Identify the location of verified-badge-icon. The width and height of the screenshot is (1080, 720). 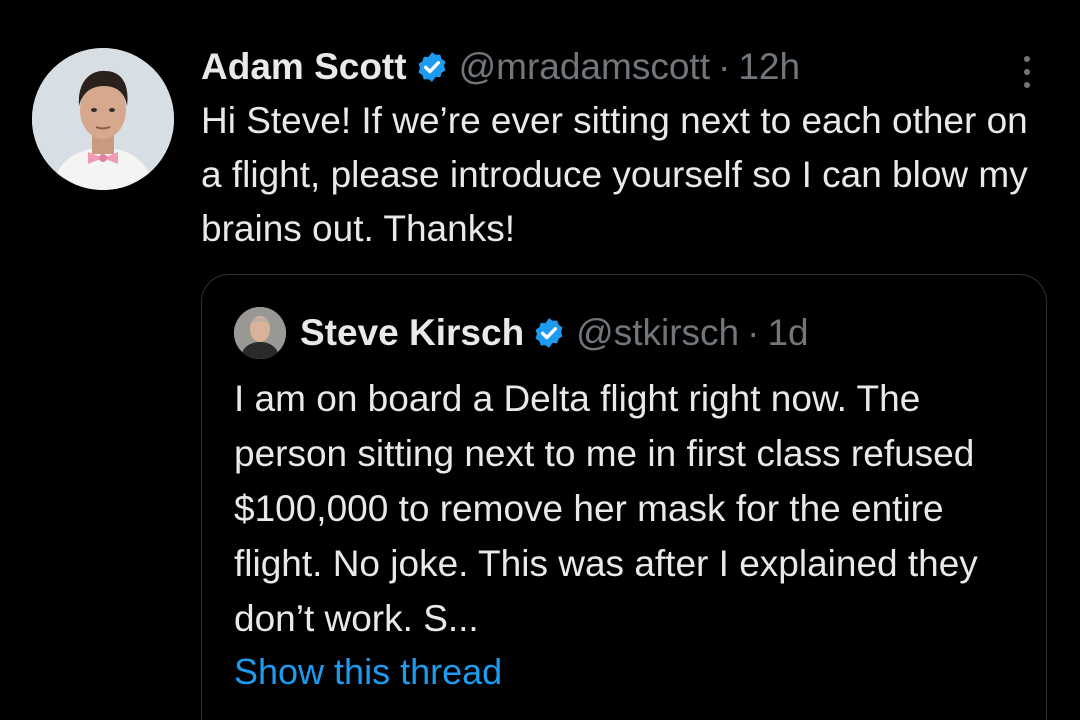
(432, 67).